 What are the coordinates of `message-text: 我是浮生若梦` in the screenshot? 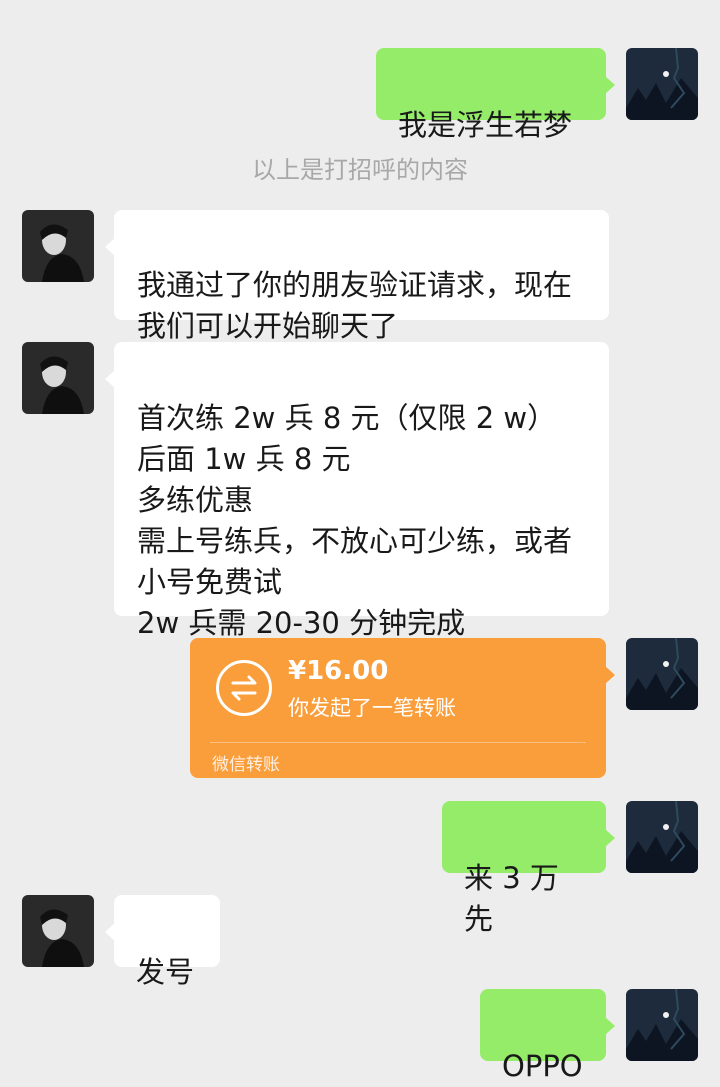 It's located at (485, 125).